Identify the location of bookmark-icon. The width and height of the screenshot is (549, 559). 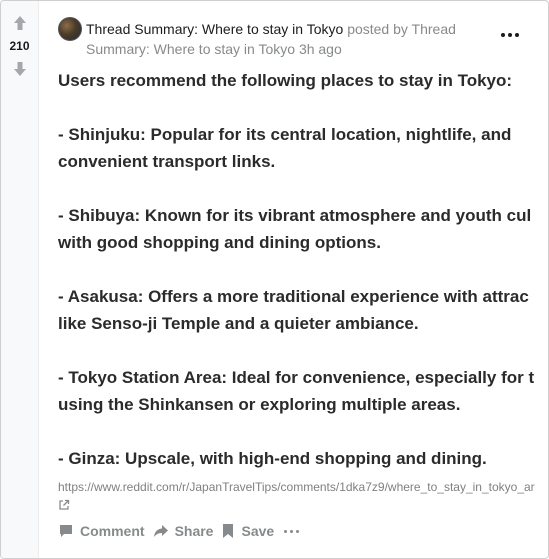
(228, 531).